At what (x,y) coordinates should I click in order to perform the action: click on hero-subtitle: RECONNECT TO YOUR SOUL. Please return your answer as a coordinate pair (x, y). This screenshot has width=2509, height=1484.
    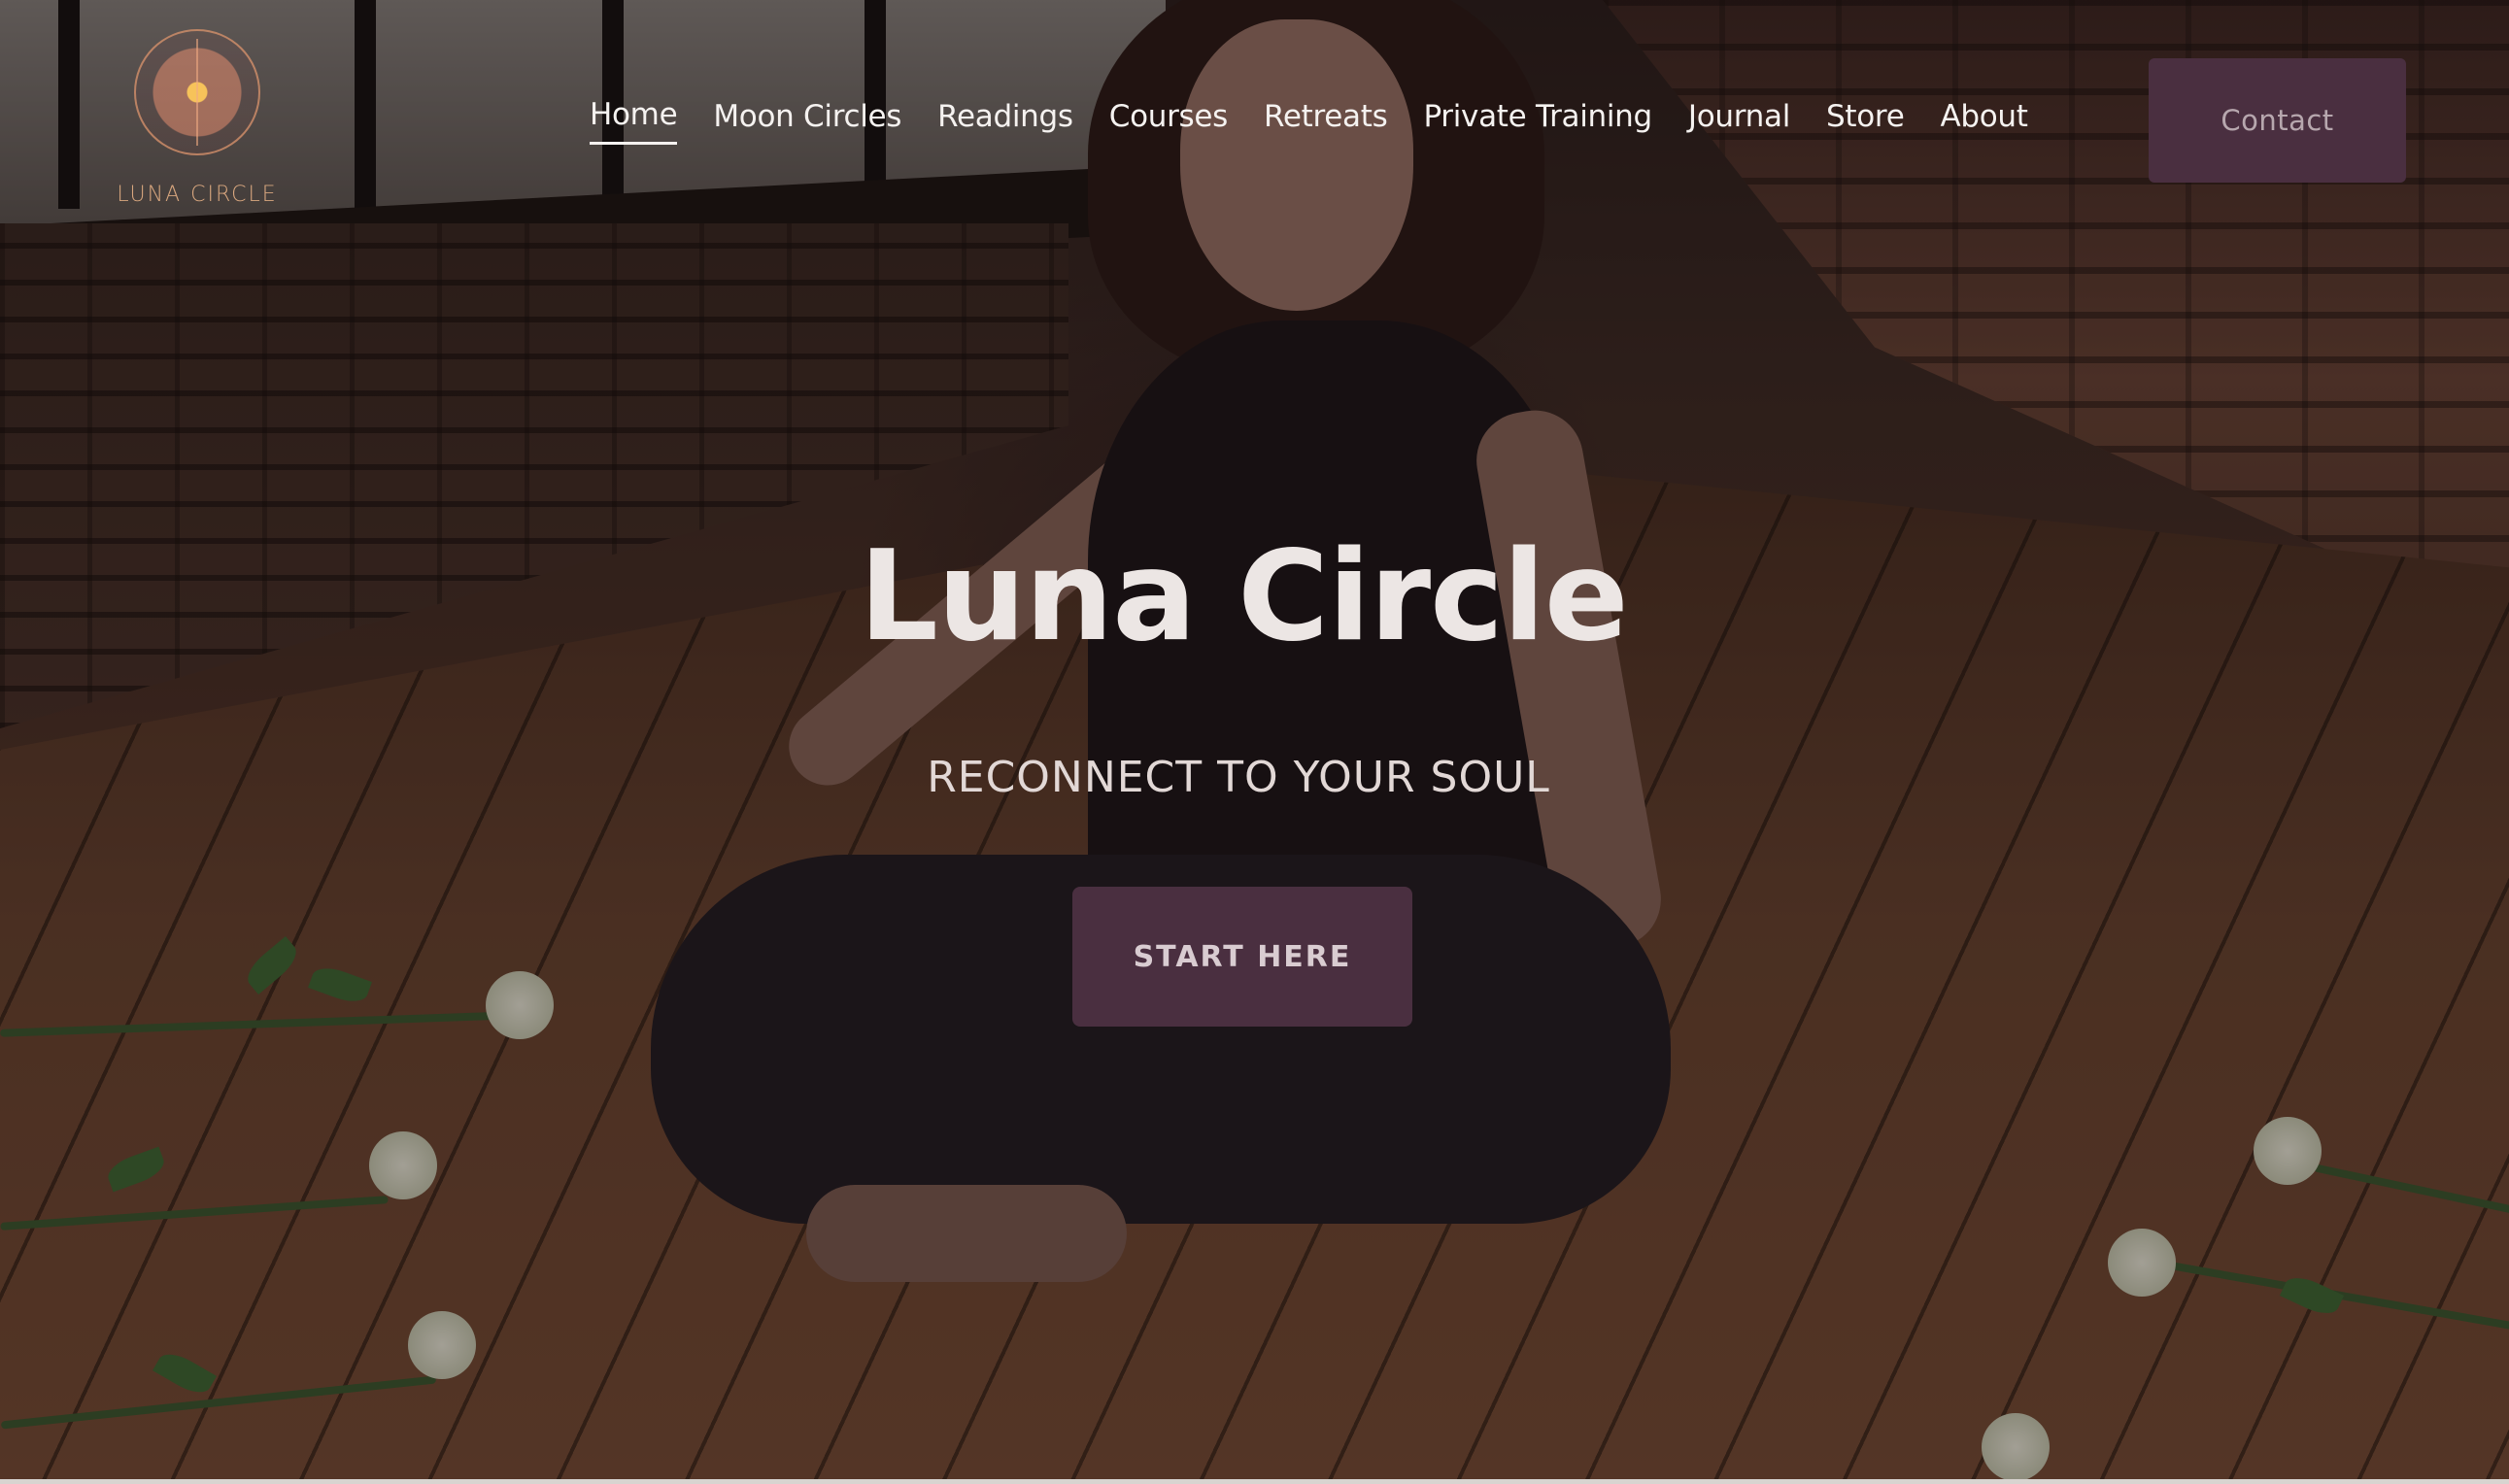
    Looking at the image, I should click on (1238, 777).